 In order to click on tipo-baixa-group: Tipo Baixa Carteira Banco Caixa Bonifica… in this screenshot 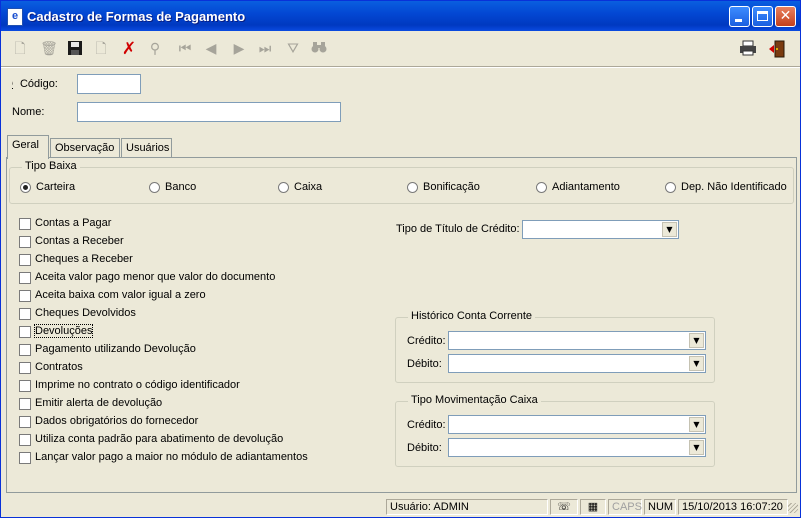, I will do `click(401, 182)`.